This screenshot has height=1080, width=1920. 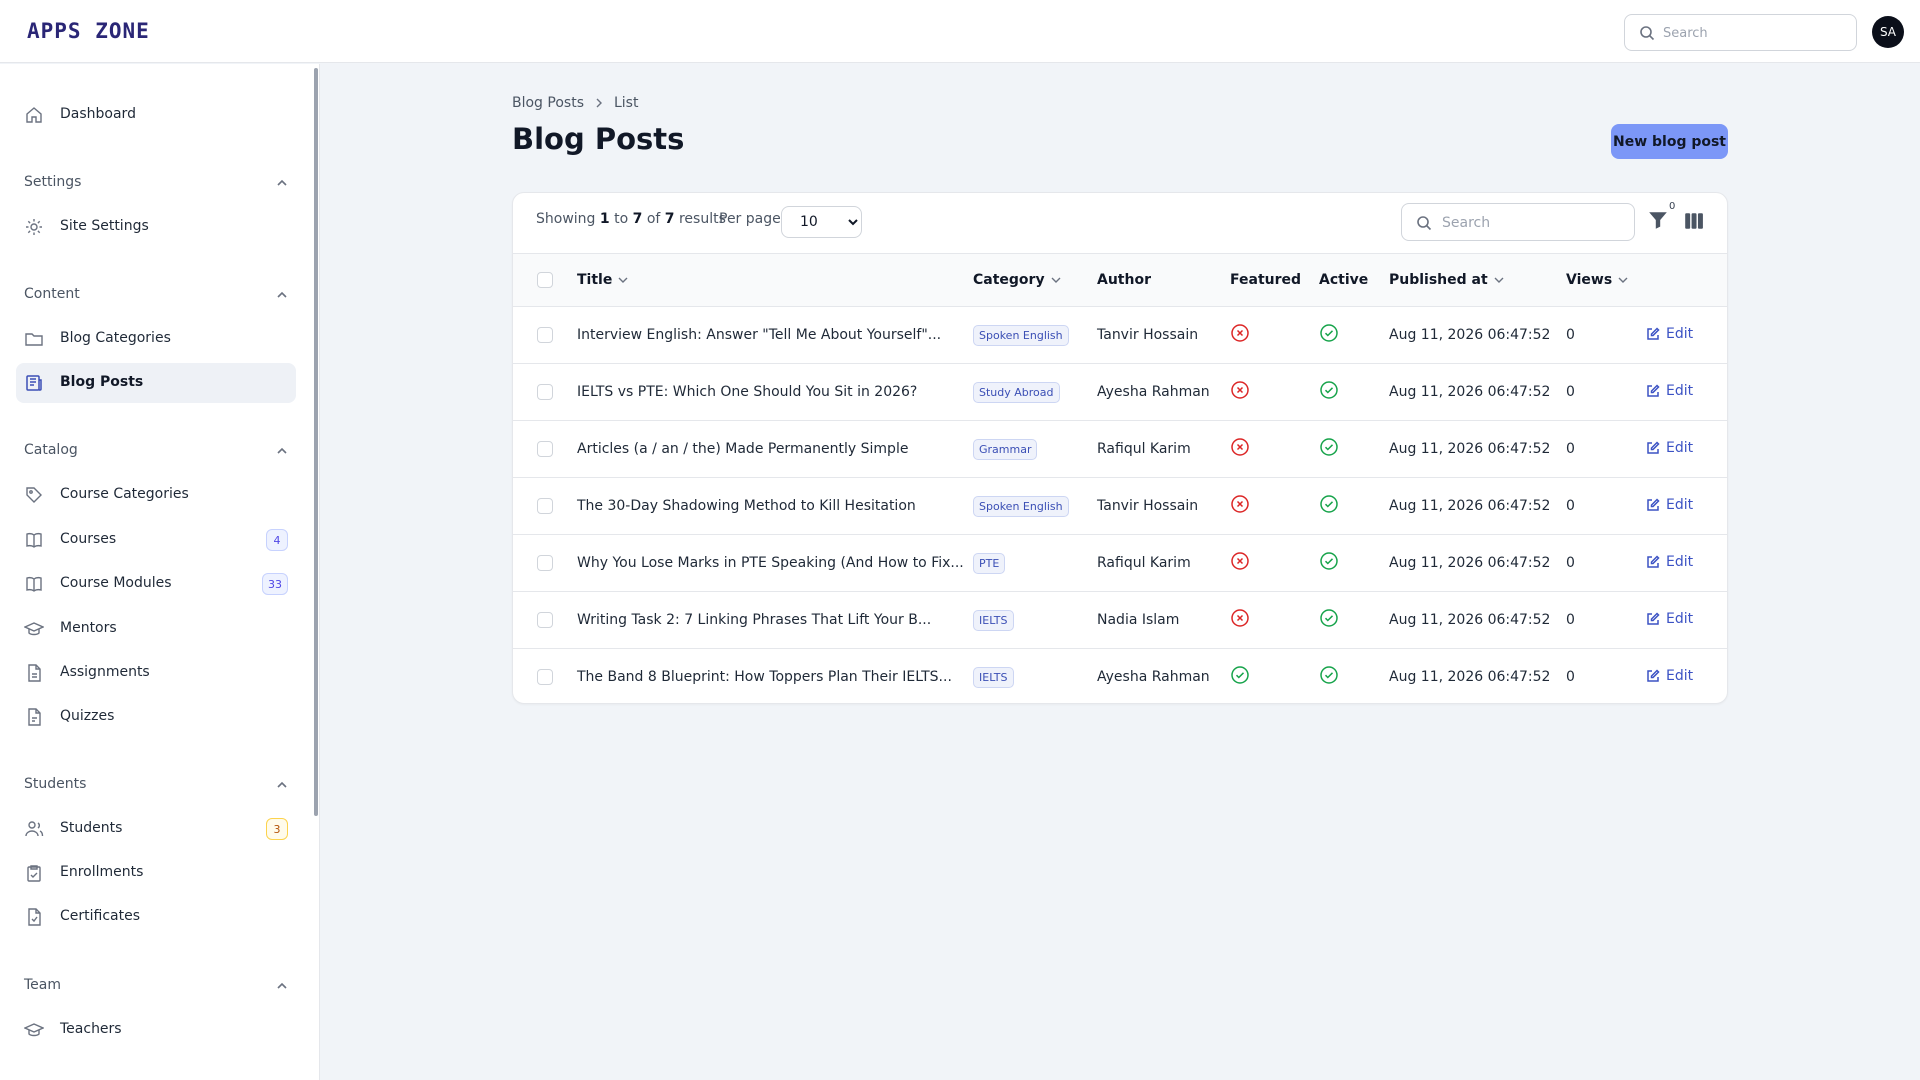 I want to click on table-search-input, so click(x=1532, y=223).